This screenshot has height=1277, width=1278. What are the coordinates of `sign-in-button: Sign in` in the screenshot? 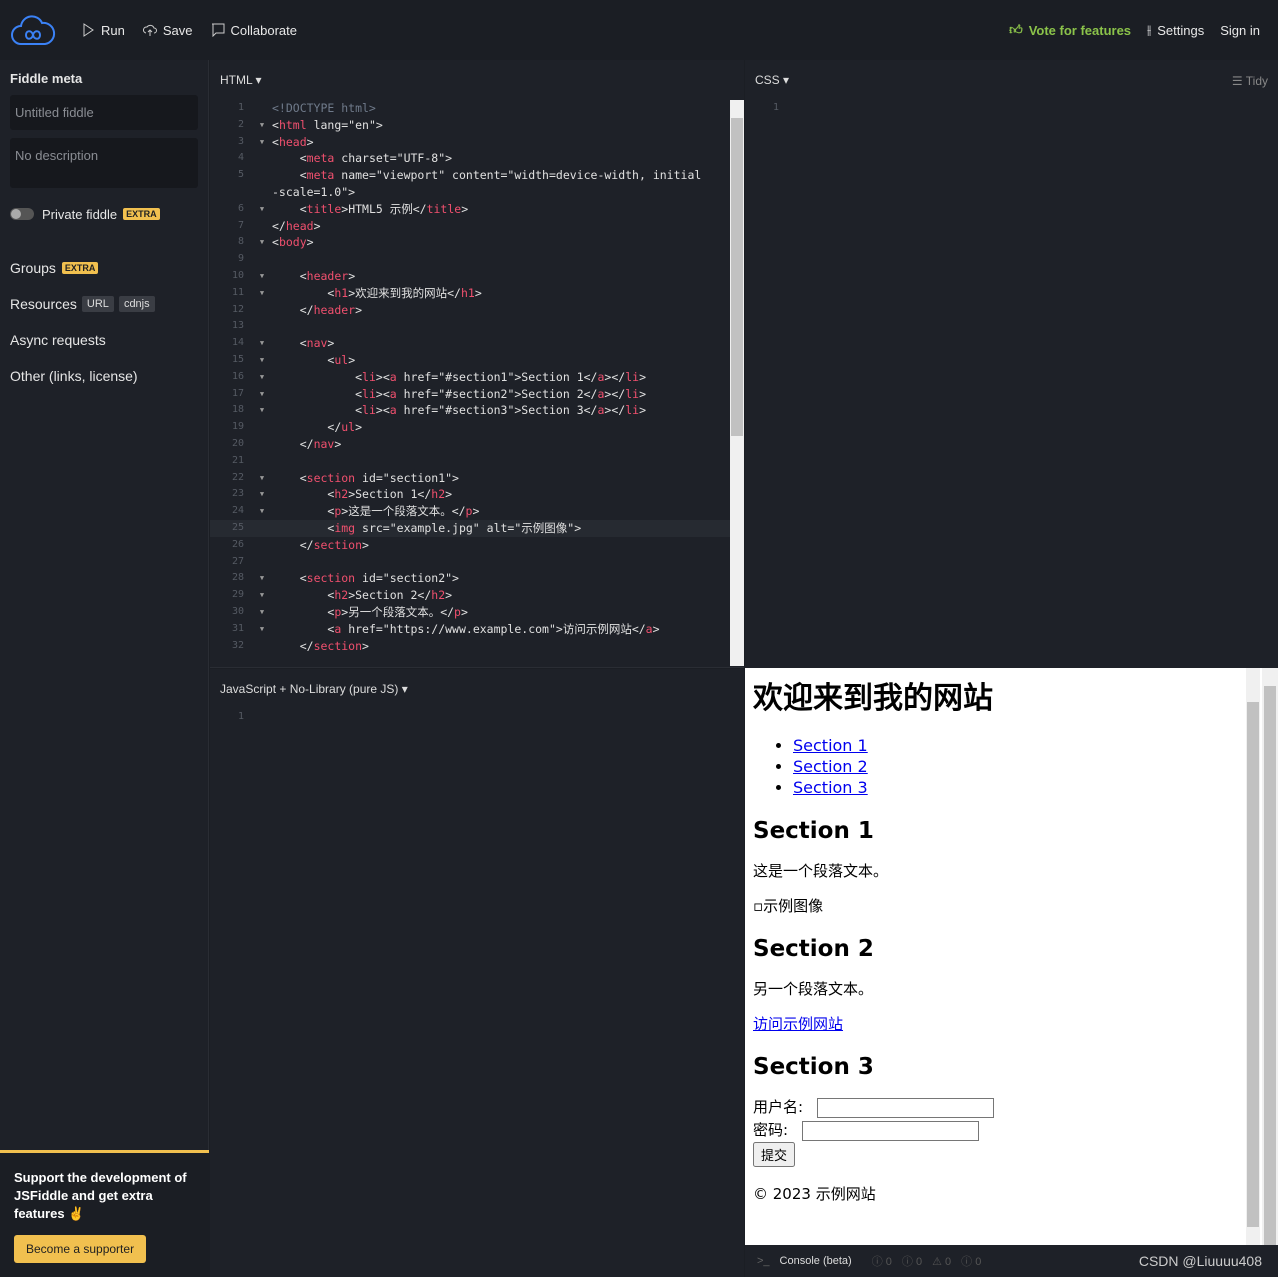 It's located at (1240, 30).